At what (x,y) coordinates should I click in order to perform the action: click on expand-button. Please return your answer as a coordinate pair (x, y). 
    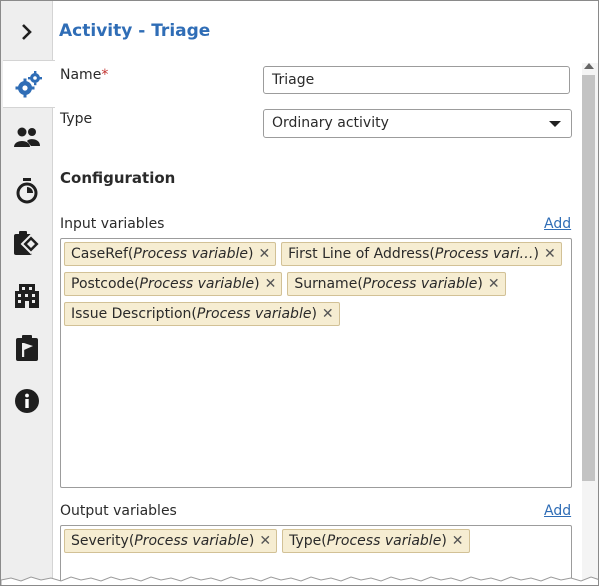
    Looking at the image, I should click on (26, 32).